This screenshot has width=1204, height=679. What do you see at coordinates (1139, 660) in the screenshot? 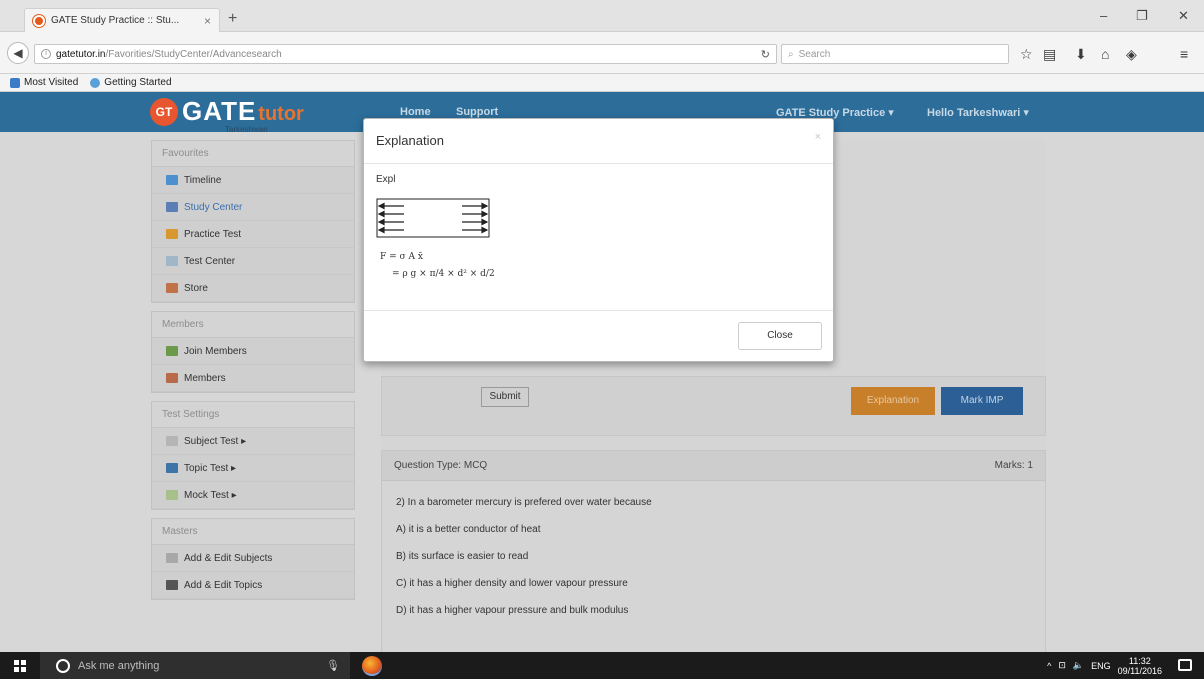
I see `clock-time: 11:32` at bounding box center [1139, 660].